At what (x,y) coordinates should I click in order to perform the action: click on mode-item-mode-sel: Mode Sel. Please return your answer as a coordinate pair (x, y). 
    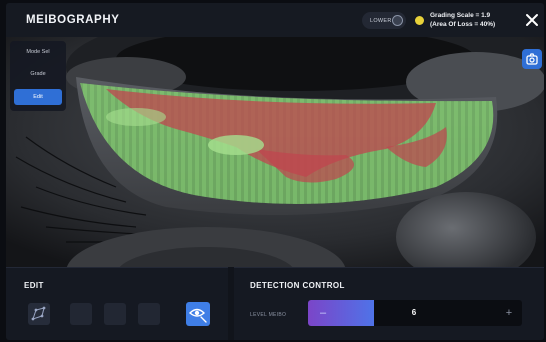
    Looking at the image, I should click on (38, 52).